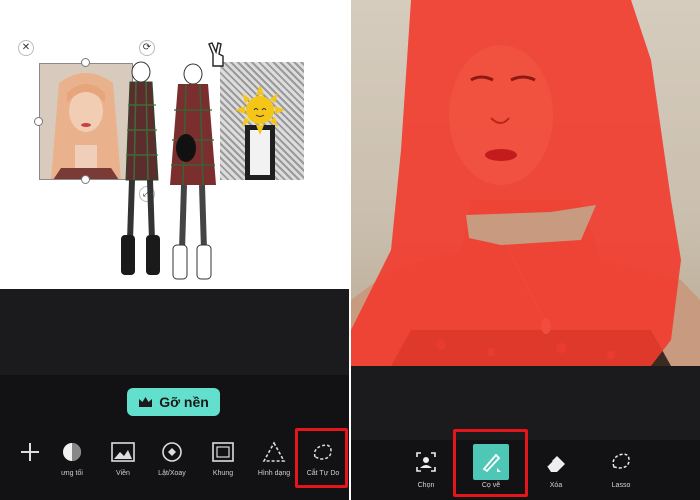  Describe the element at coordinates (556, 462) in the screenshot. I see `eraser-icon` at that location.